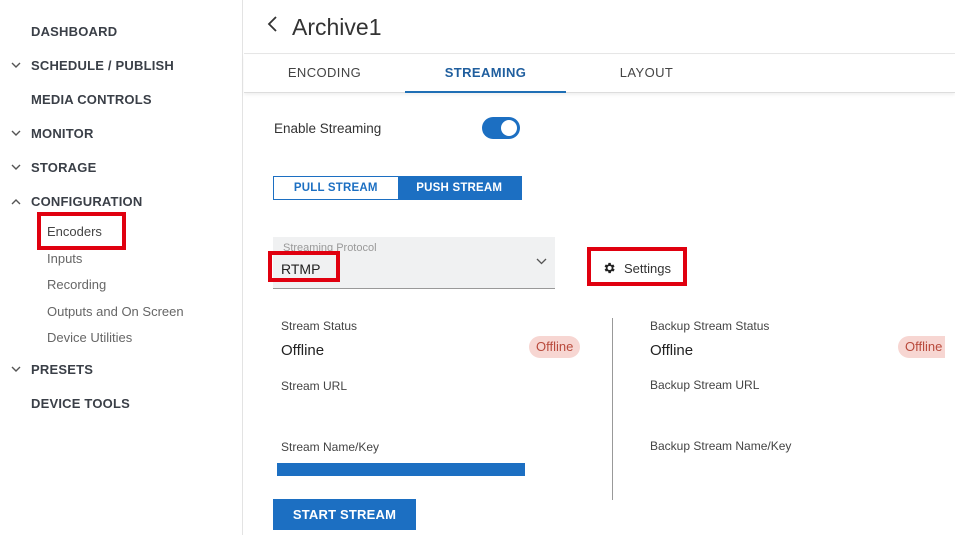 This screenshot has width=955, height=535. I want to click on nav-dashboard-label: DASHBOARD, so click(74, 31).